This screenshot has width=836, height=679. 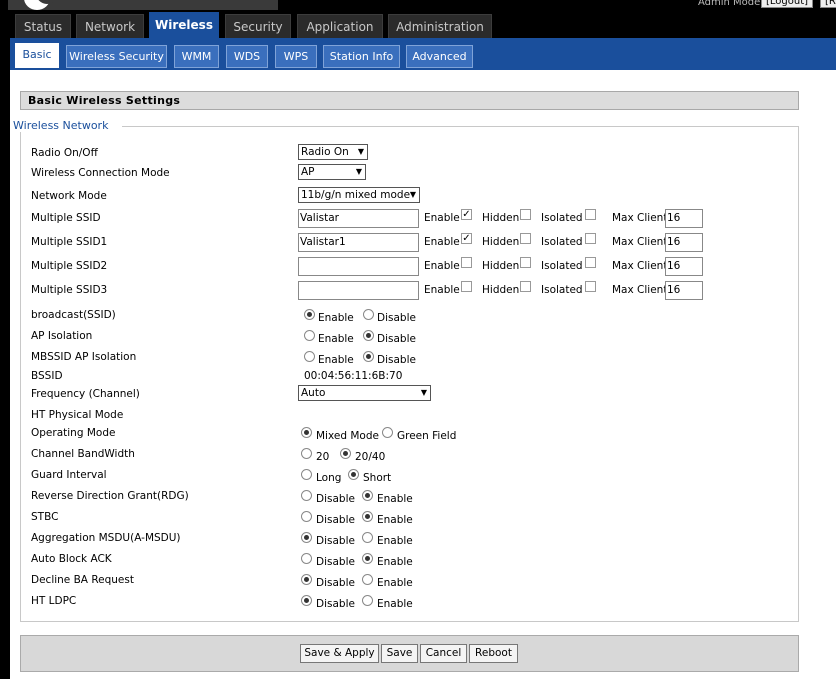 What do you see at coordinates (525, 214) in the screenshot?
I see `ssid-hidden-checkbox` at bounding box center [525, 214].